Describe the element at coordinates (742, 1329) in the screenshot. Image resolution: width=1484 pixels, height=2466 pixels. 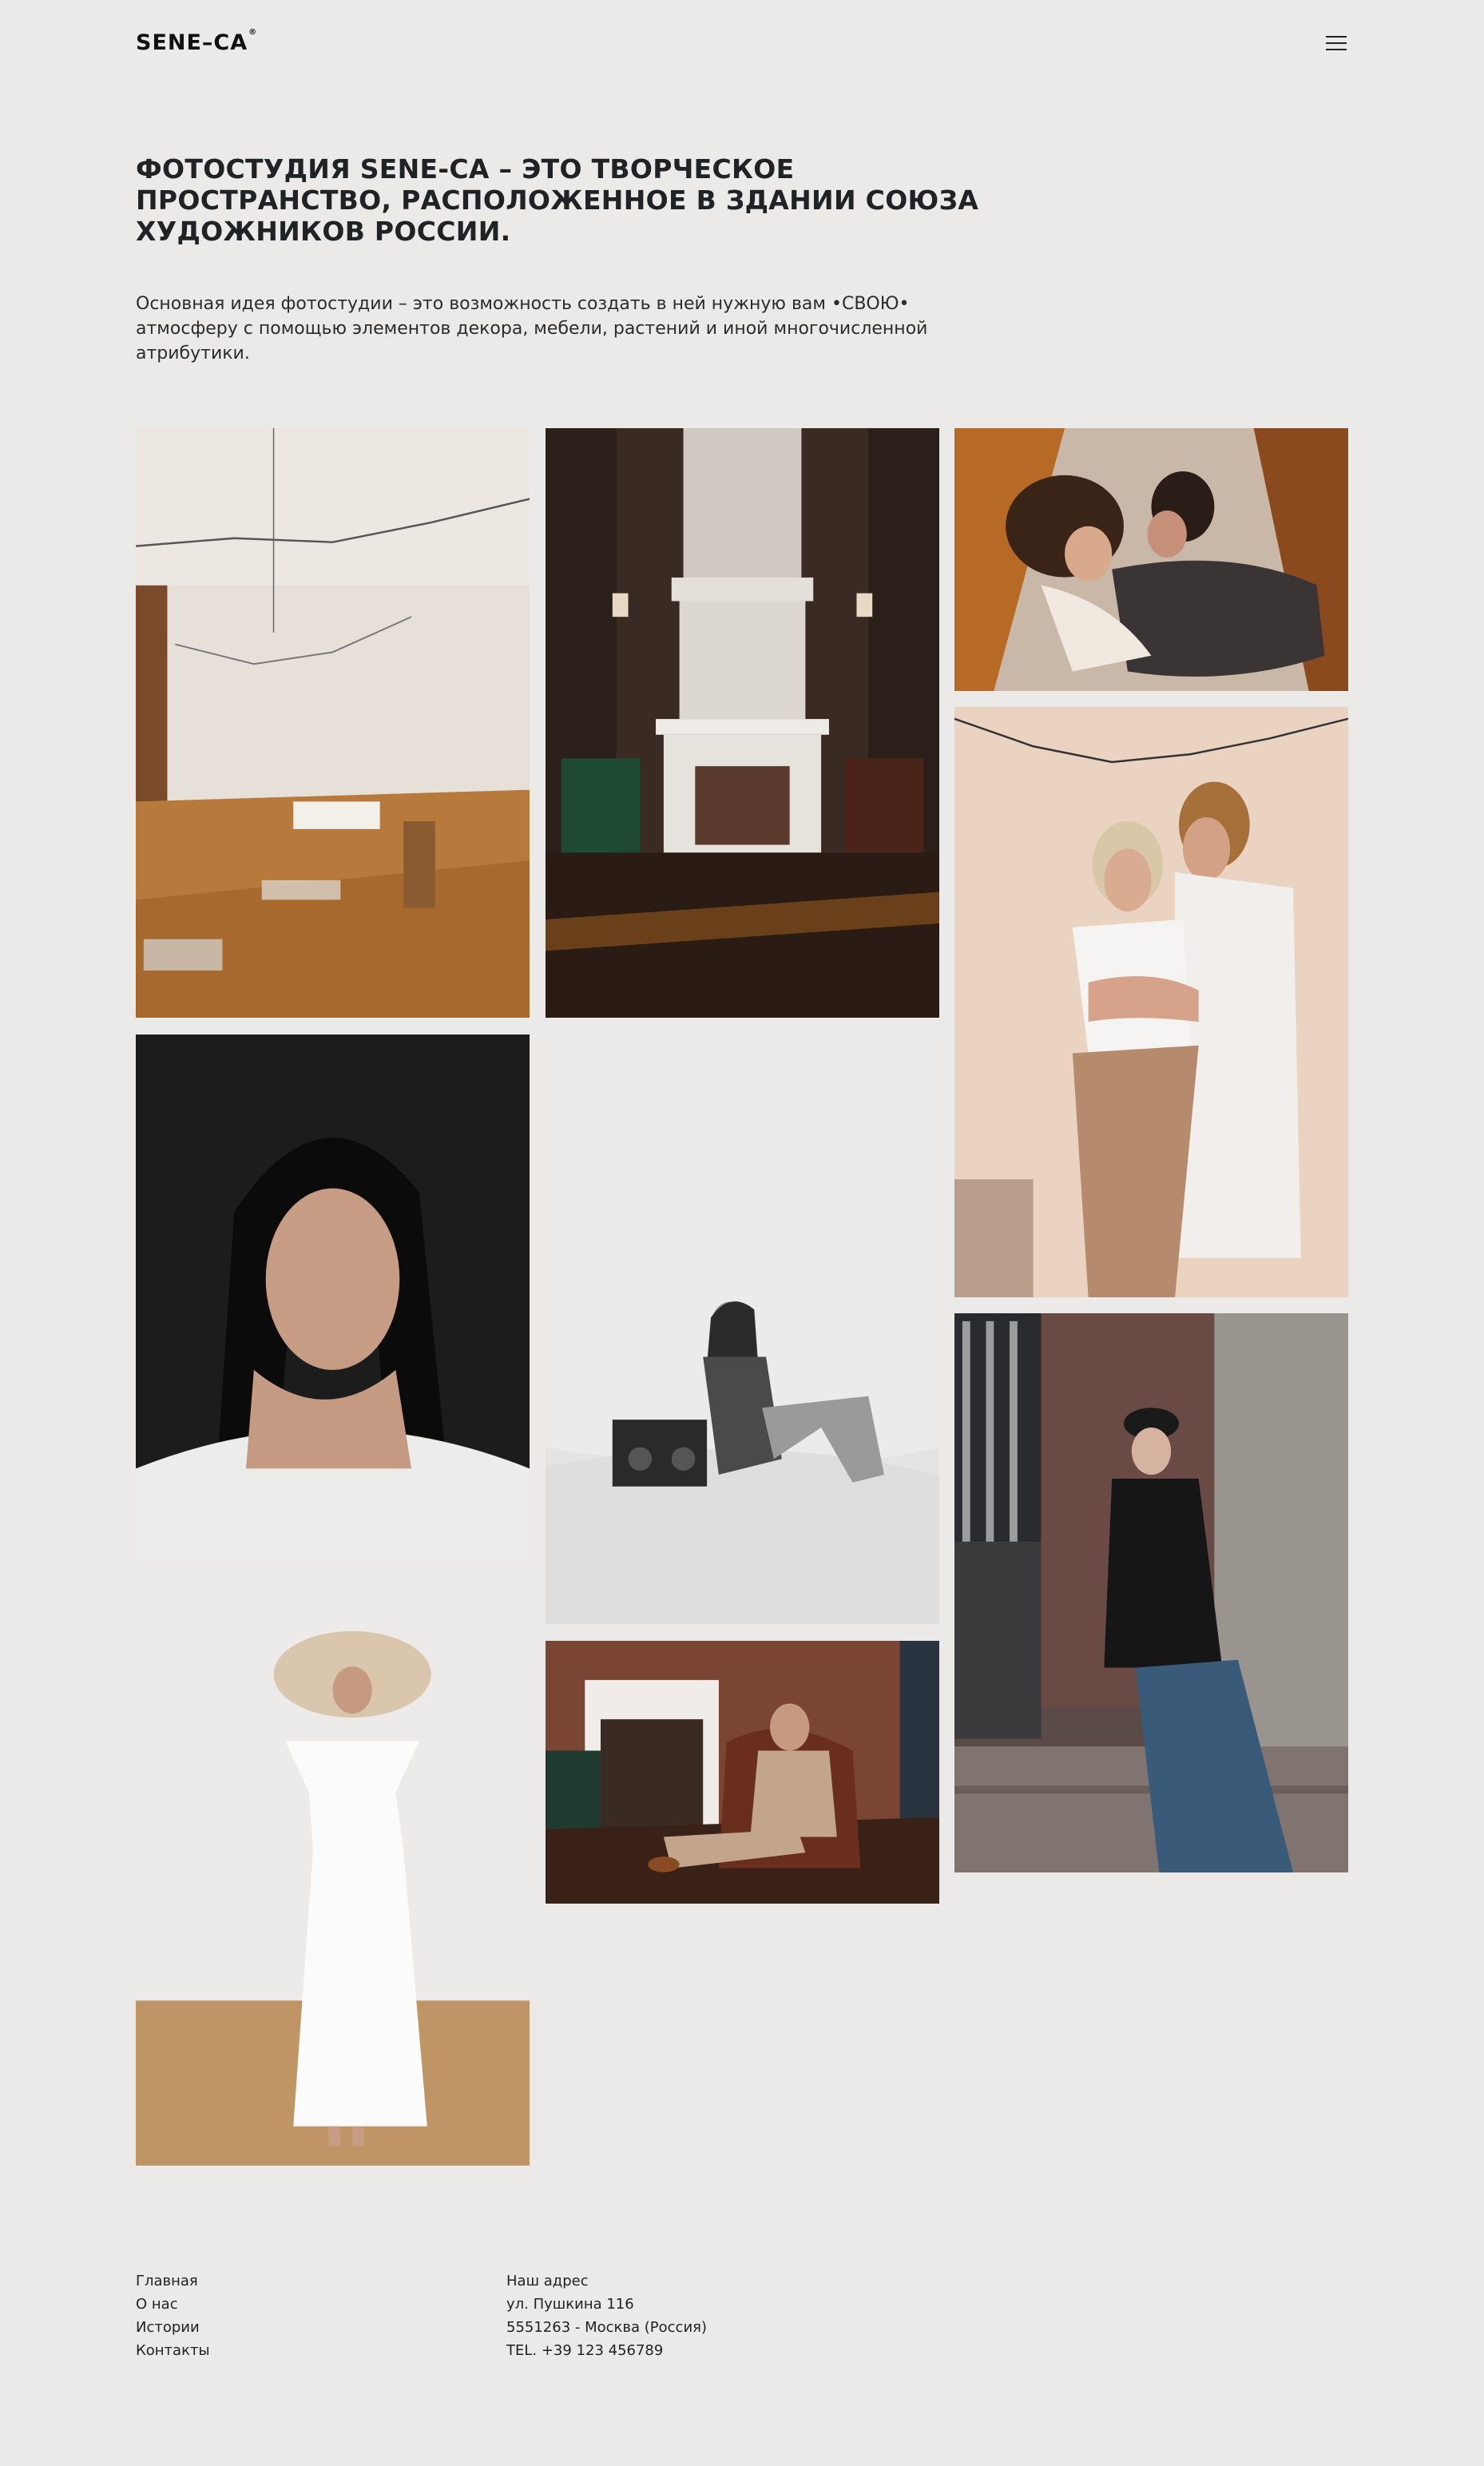
I see `woman-boombox-photo` at that location.